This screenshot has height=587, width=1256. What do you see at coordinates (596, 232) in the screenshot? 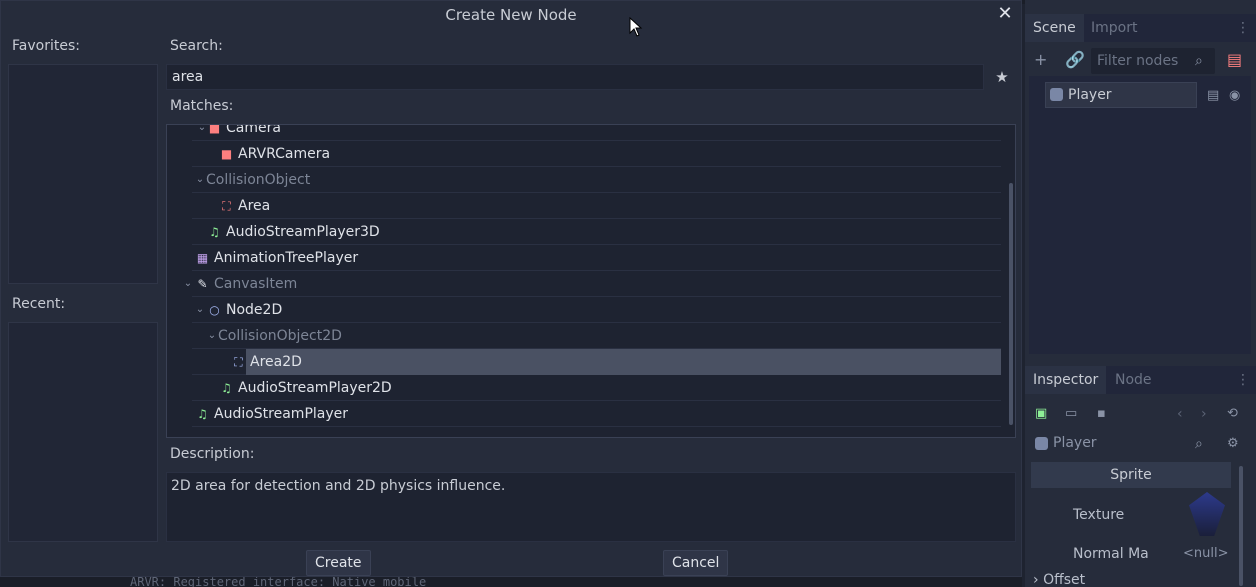
I see `tree-row: ♫ AudioStreamPlayer3D` at bounding box center [596, 232].